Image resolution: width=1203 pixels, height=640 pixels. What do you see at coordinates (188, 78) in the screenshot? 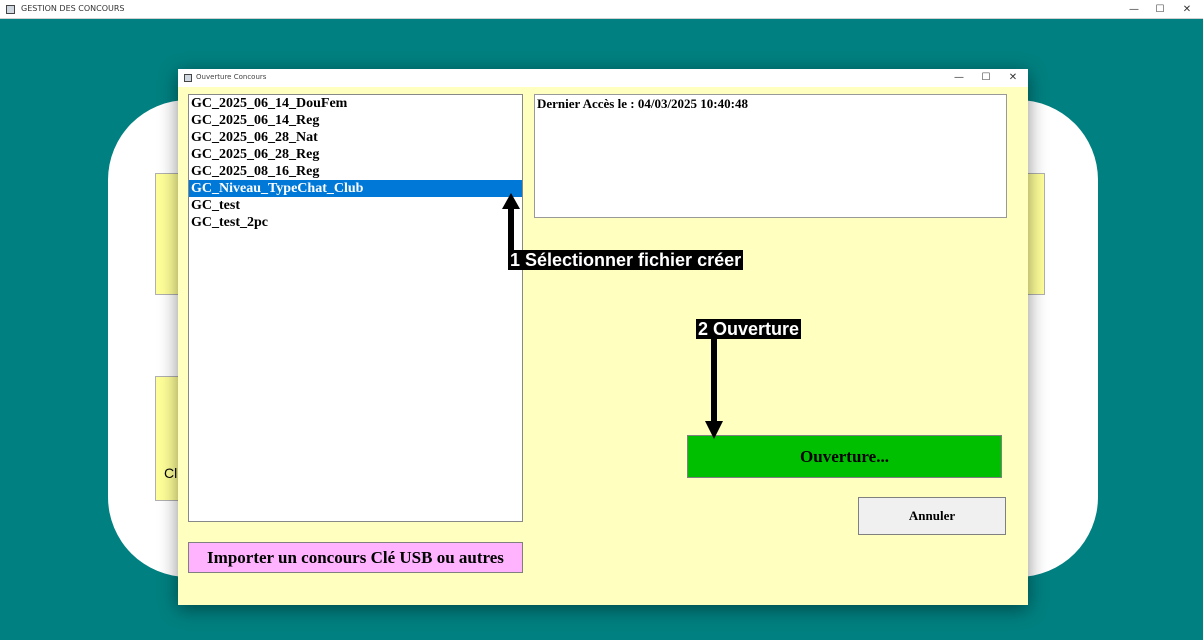
I see `dialog-app-icon` at bounding box center [188, 78].